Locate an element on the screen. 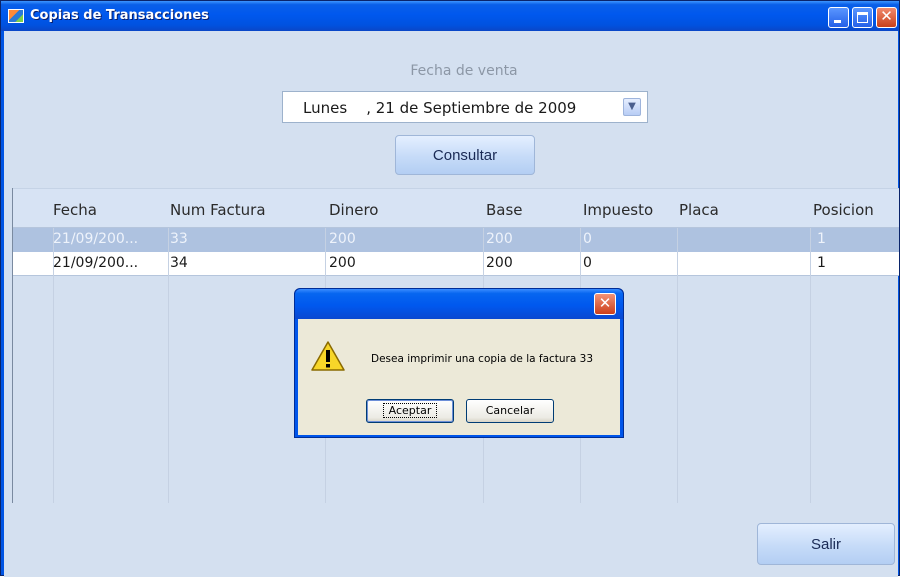  app-icon is located at coordinates (16, 16).